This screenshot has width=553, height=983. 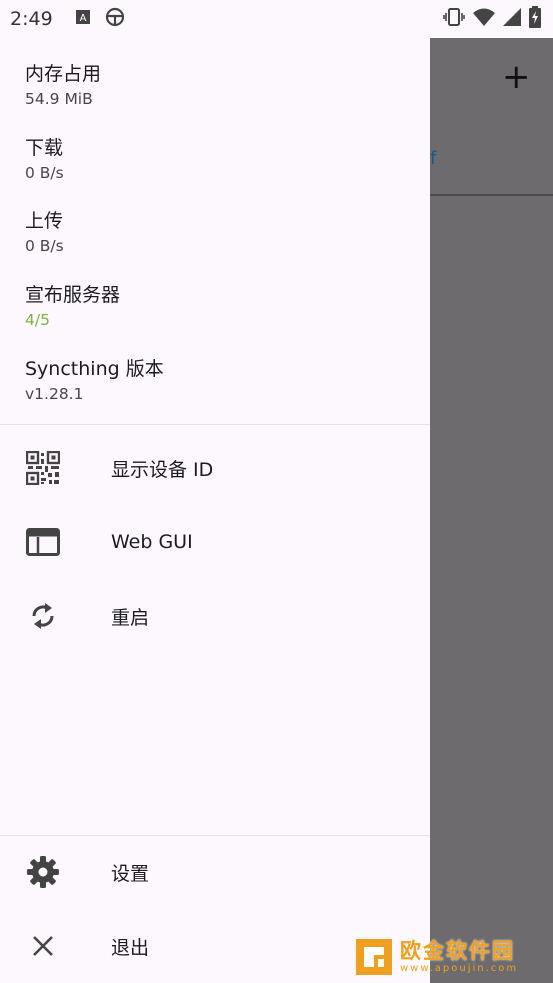 I want to click on battery-charging-icon, so click(x=535, y=19).